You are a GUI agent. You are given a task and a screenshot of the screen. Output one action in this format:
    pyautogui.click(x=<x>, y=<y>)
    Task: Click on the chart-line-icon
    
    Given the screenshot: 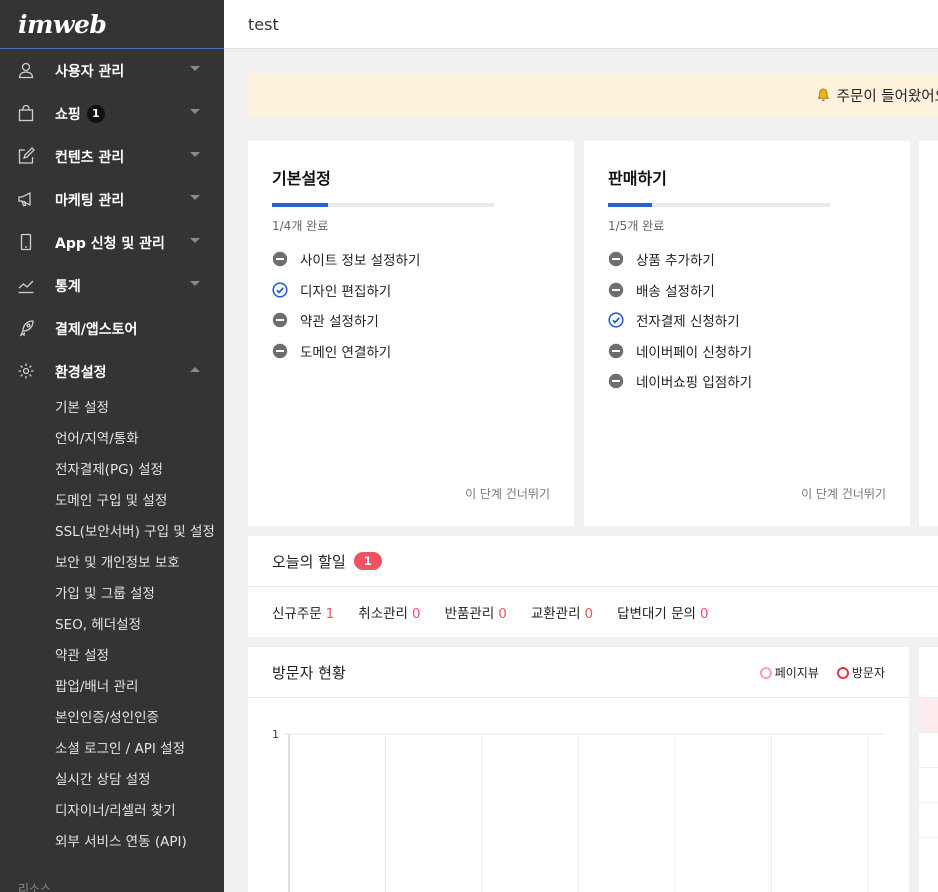 What is the action you would take?
    pyautogui.click(x=26, y=285)
    